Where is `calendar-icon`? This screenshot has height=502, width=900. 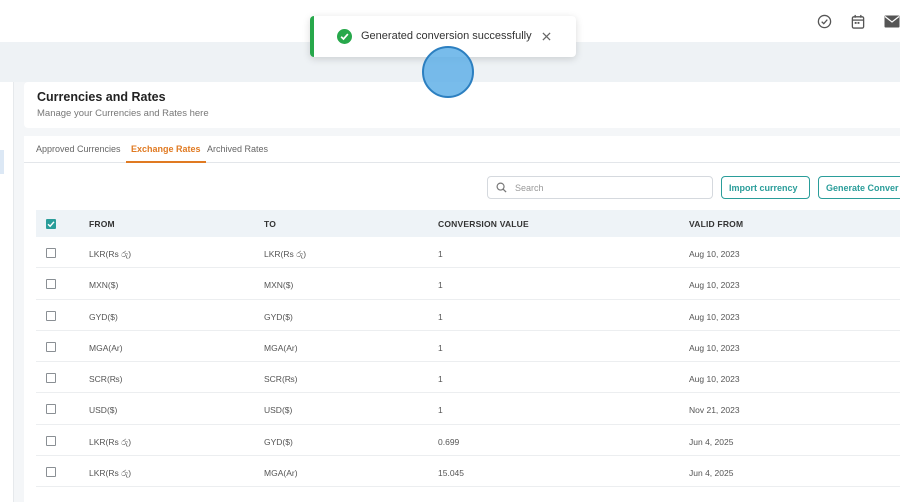
calendar-icon is located at coordinates (858, 21).